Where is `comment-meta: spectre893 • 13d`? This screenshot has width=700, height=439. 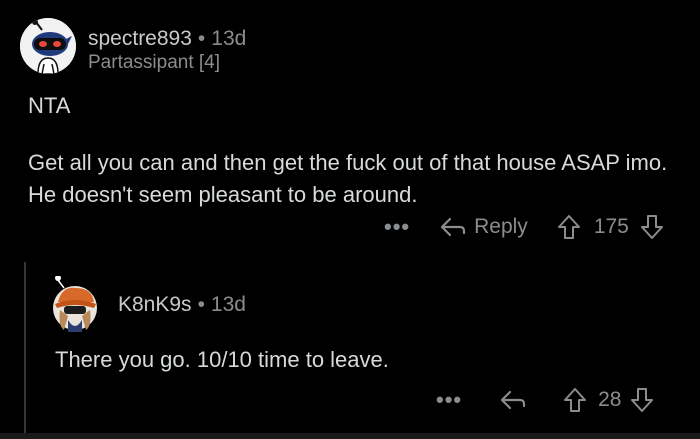
comment-meta: spectre893 • 13d is located at coordinates (167, 39).